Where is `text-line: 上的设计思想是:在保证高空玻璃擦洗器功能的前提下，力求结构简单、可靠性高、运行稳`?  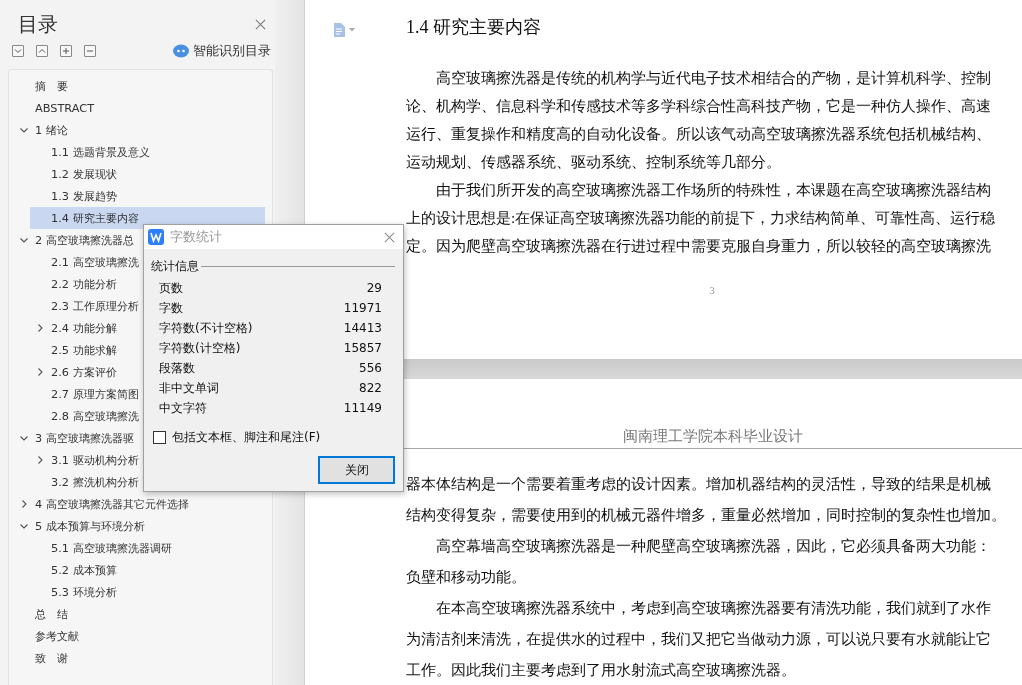
text-line: 上的设计思想是:在保证高空玻璃擦洗器功能的前提下，力求结构简单、可靠性高、运行稳 is located at coordinates (701, 218).